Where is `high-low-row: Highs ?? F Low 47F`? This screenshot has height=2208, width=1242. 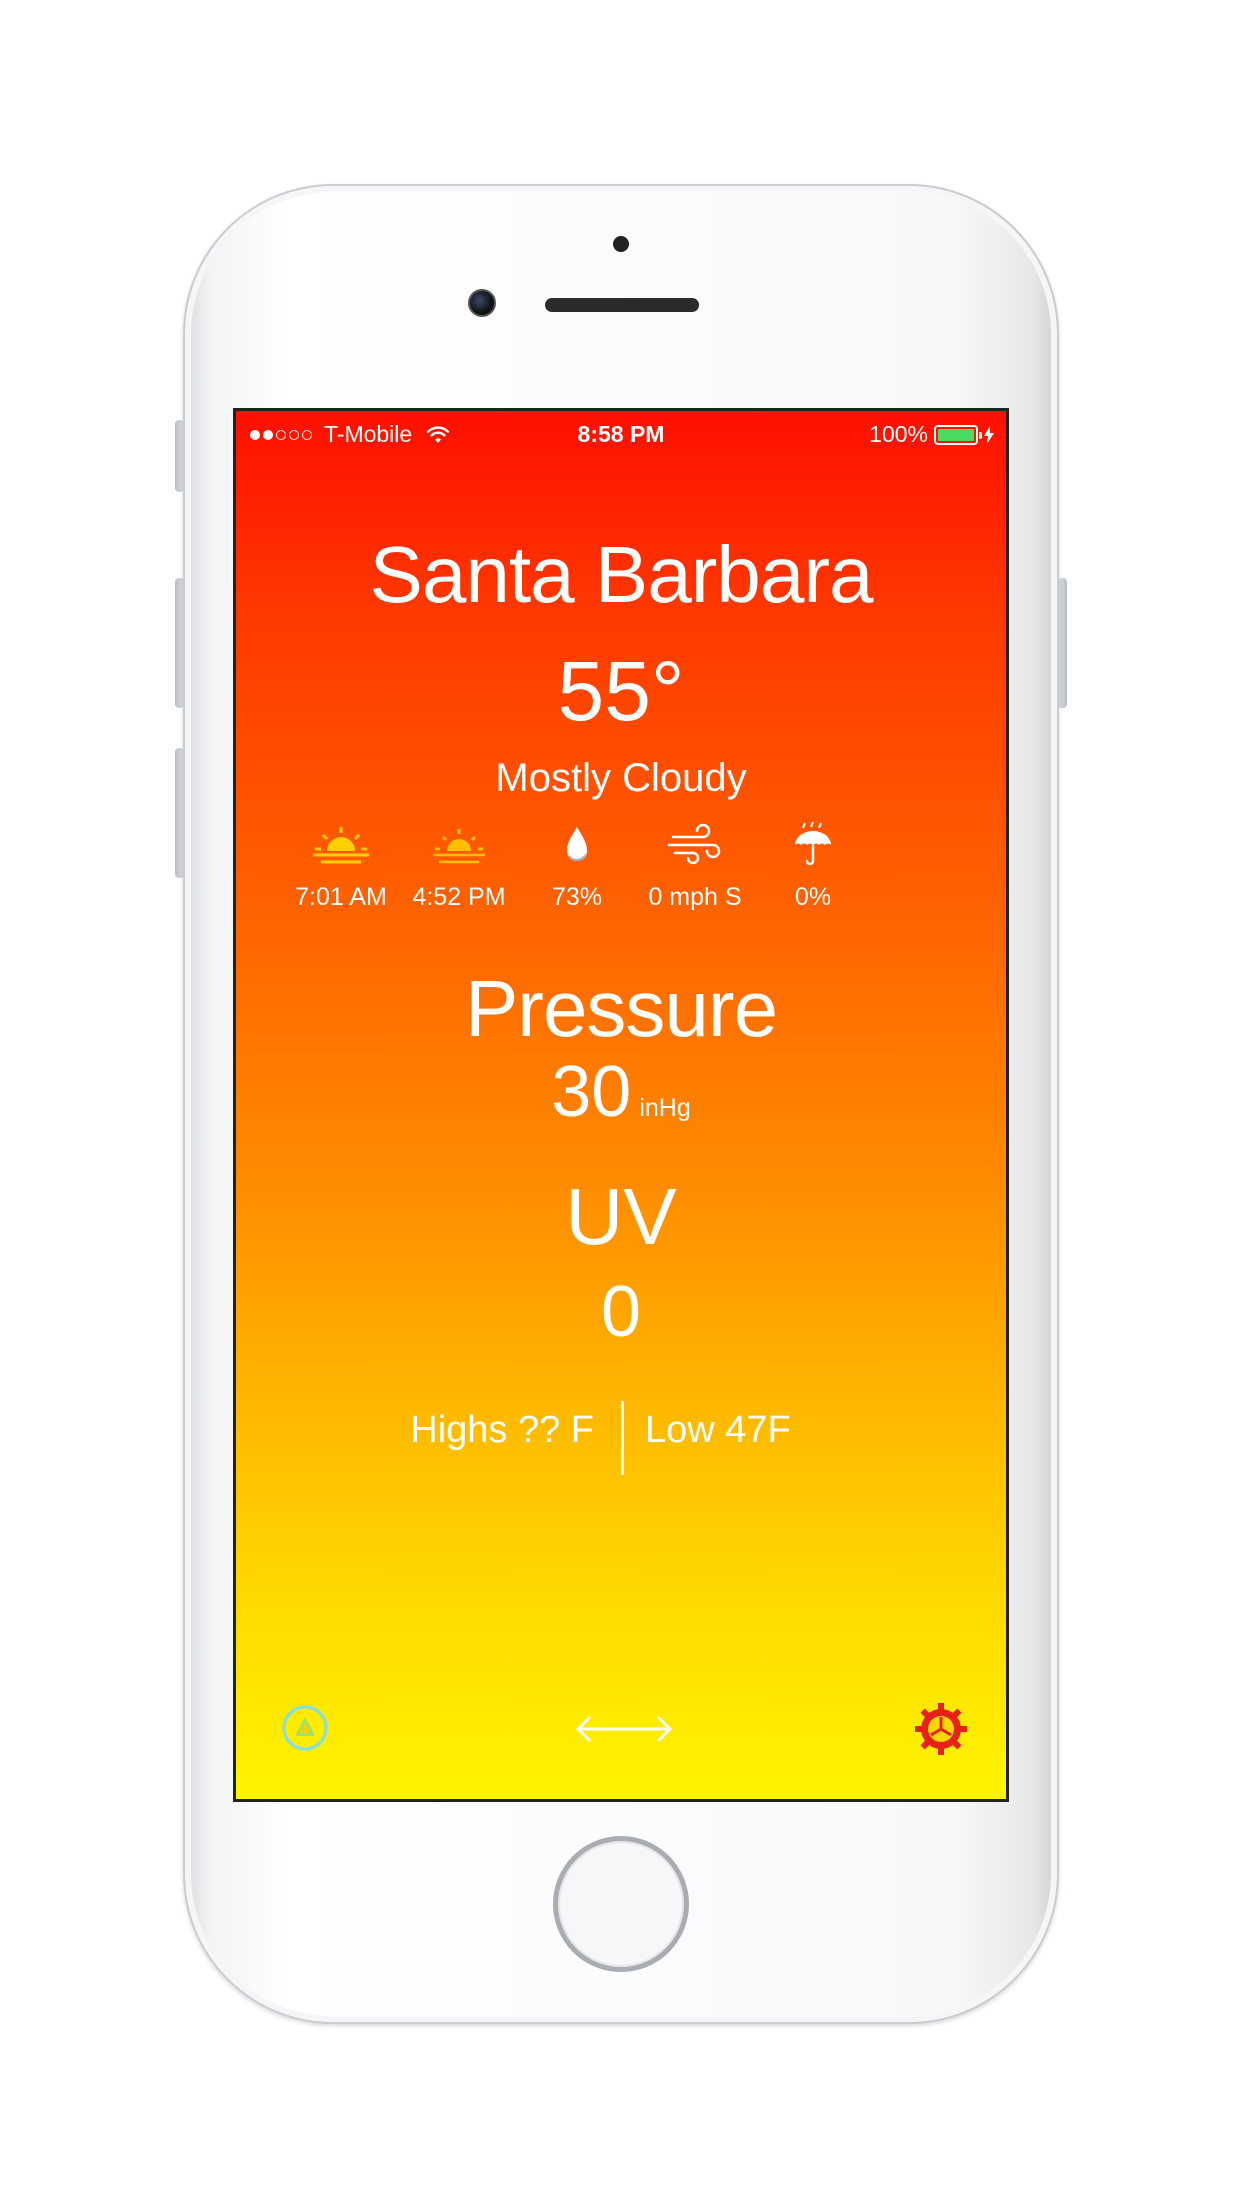 high-low-row: Highs ?? F Low 47F is located at coordinates (621, 1439).